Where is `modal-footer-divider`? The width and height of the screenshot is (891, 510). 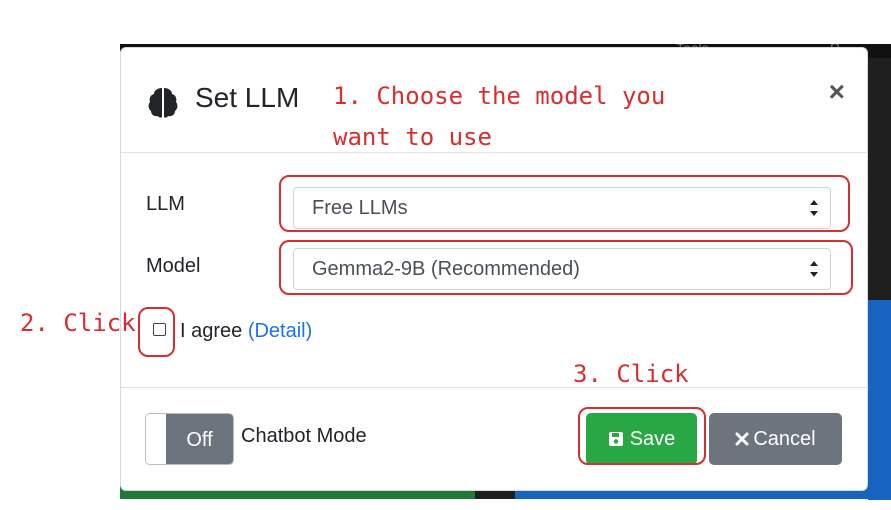
modal-footer-divider is located at coordinates (494, 387).